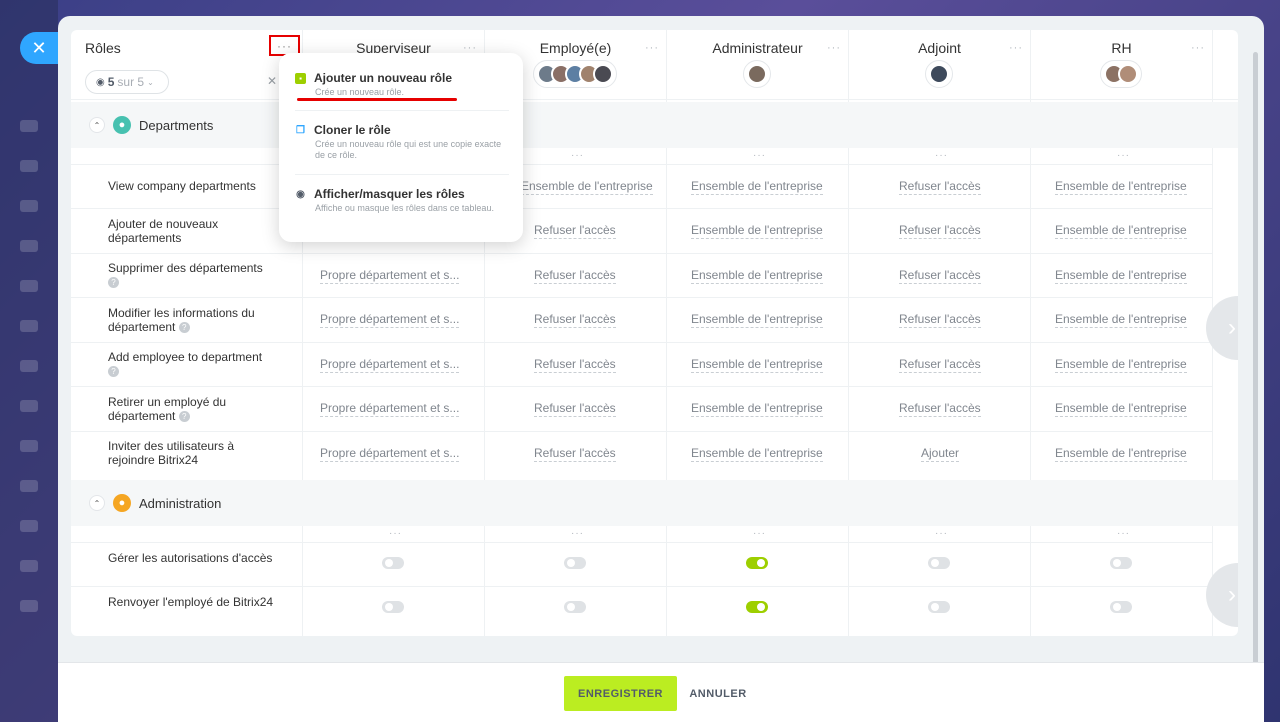 The height and width of the screenshot is (722, 1280). Describe the element at coordinates (176, 125) in the screenshot. I see `section-title: Departments` at that location.